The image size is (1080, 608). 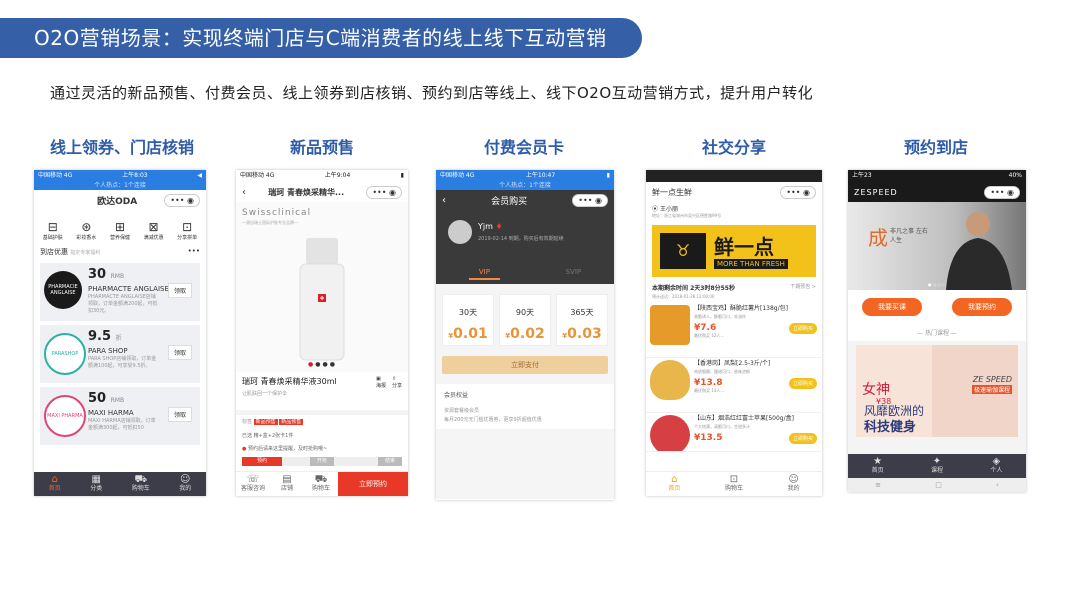 I want to click on plan-list: 30天 ¥0.01 90天 ¥0.02 365天 ¥0.03, so click(x=525, y=319).